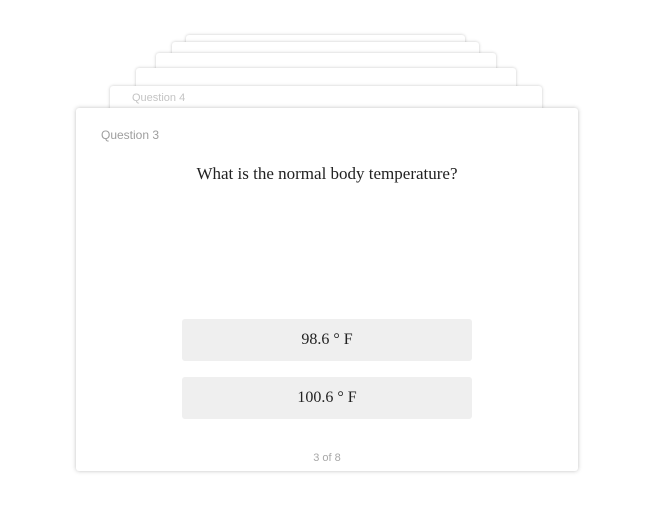 Image resolution: width=654 pixels, height=518 pixels. I want to click on answer-option-button: 98.6 ° F, so click(327, 340).